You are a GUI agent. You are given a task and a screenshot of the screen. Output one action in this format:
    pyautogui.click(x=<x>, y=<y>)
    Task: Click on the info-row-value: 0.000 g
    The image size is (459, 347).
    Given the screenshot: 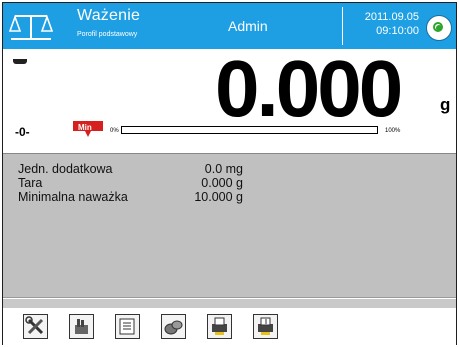 What is the action you would take?
    pyautogui.click(x=222, y=183)
    